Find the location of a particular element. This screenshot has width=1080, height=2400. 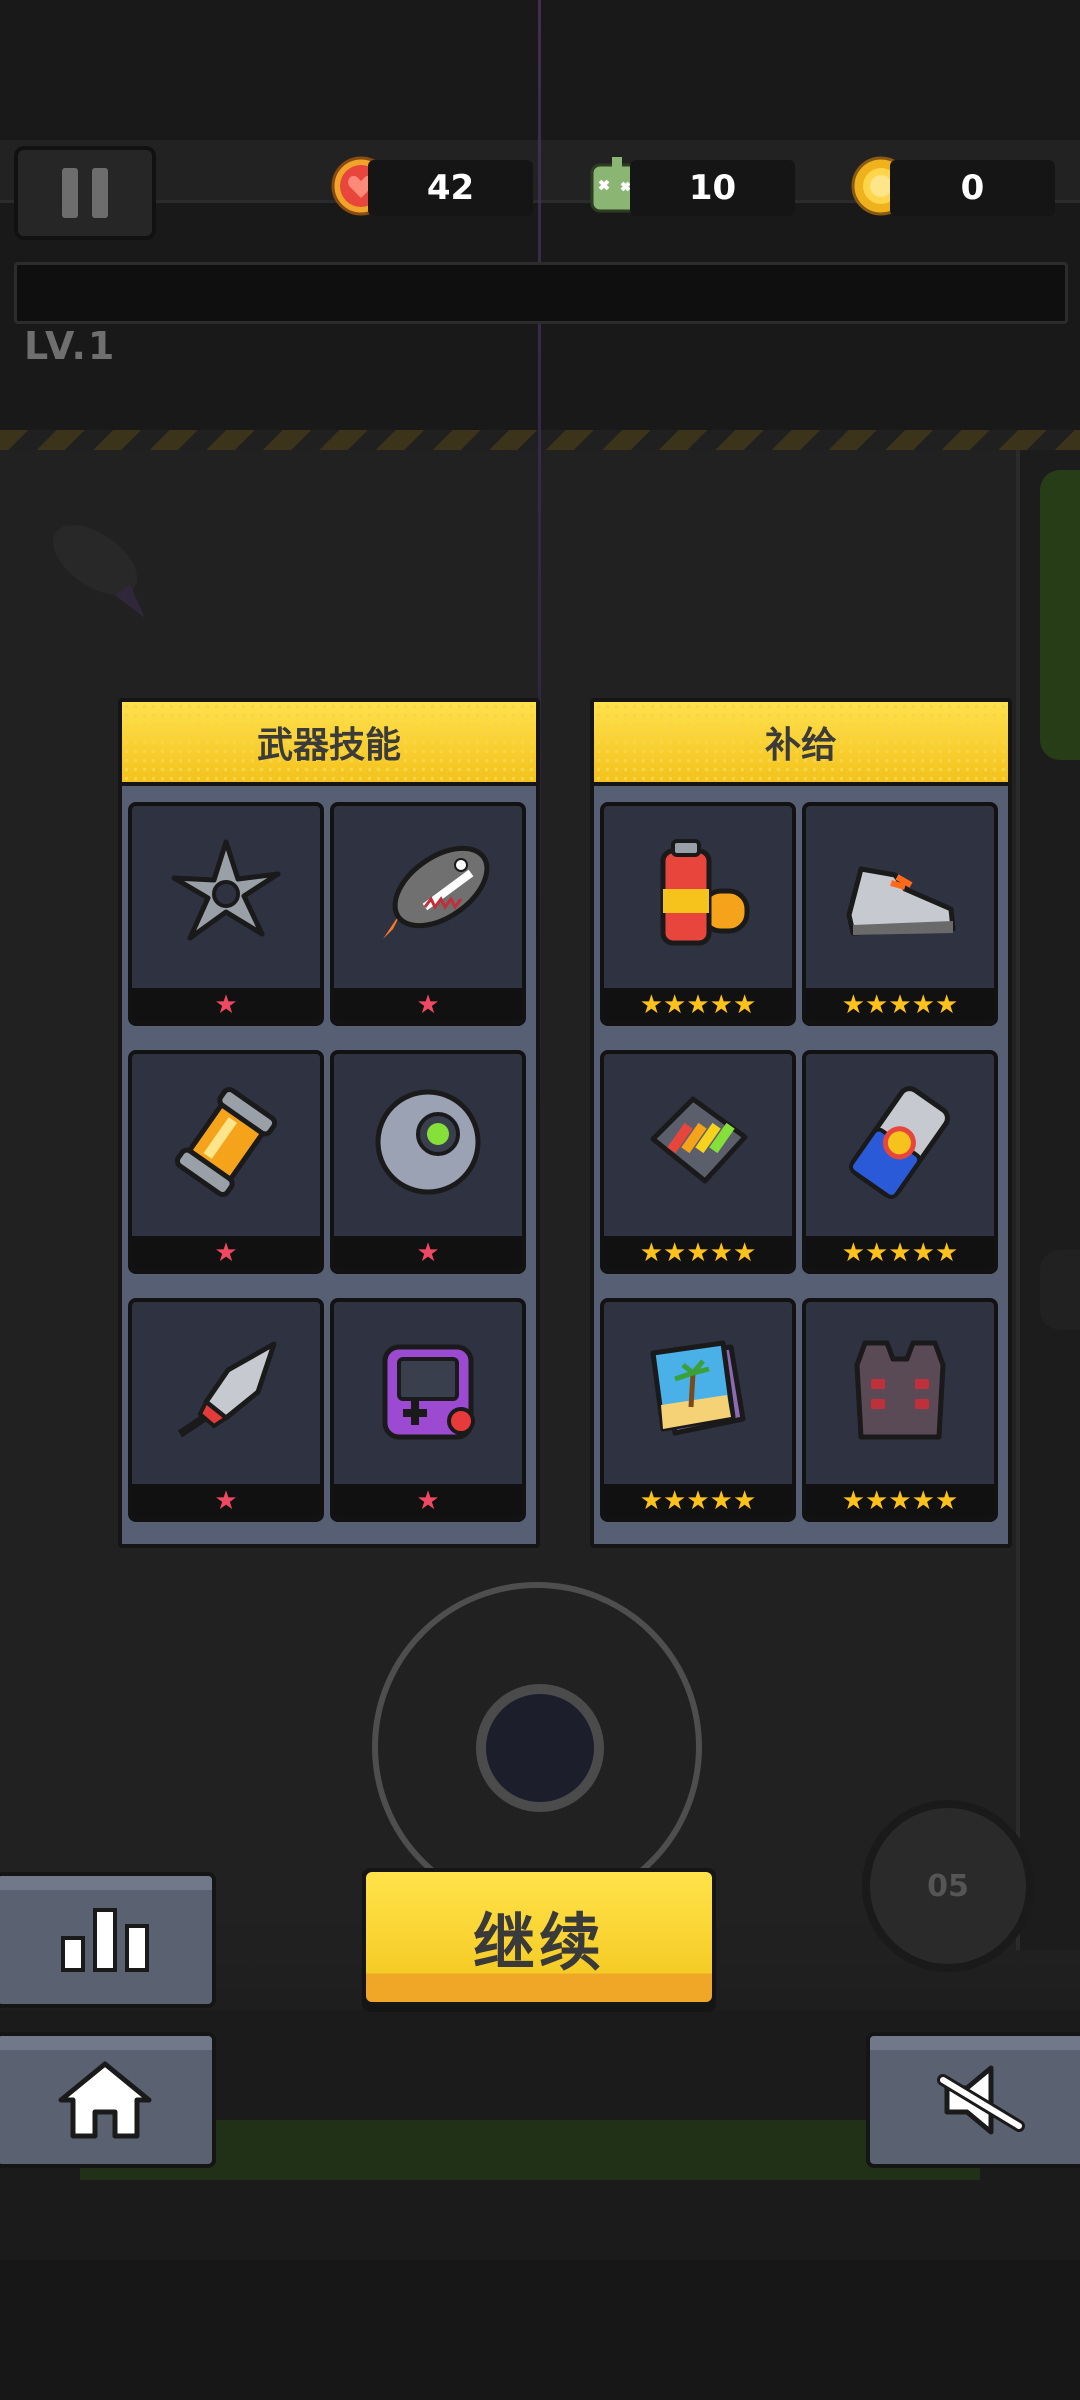

supply-slot-6: ★★★★★ is located at coordinates (900, 1410).